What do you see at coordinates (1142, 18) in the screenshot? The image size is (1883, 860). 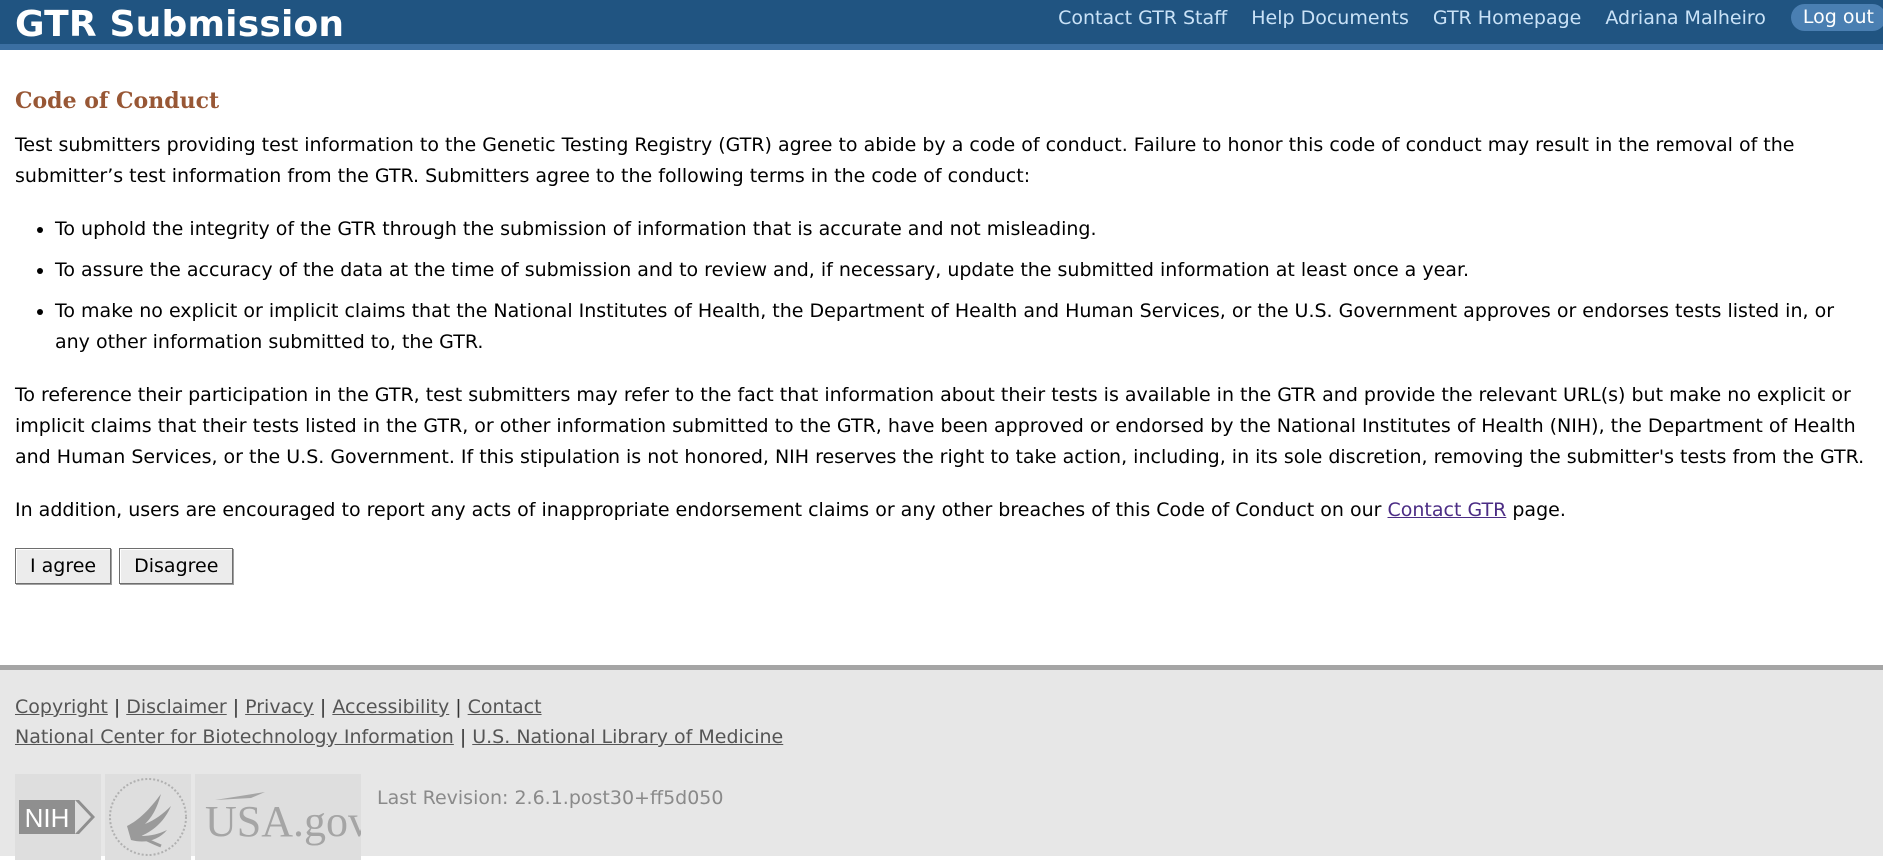 I see `contact-gtr-staff-link: Contact GTR Staff` at bounding box center [1142, 18].